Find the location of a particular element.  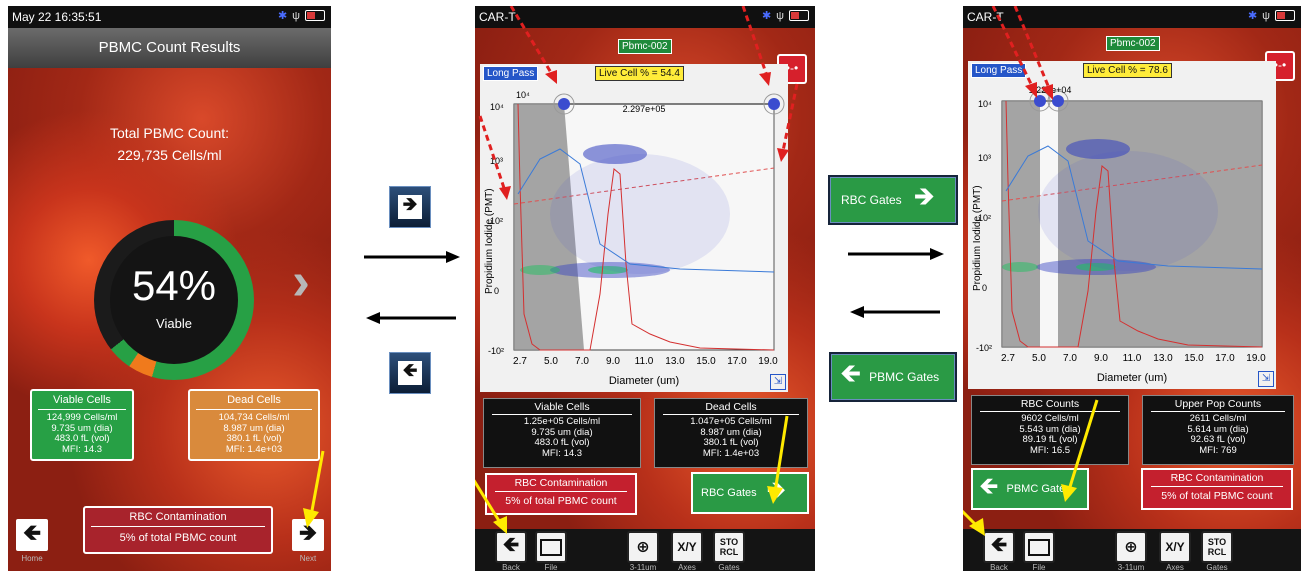

viability-donut: 54% Viable is located at coordinates (174, 300).